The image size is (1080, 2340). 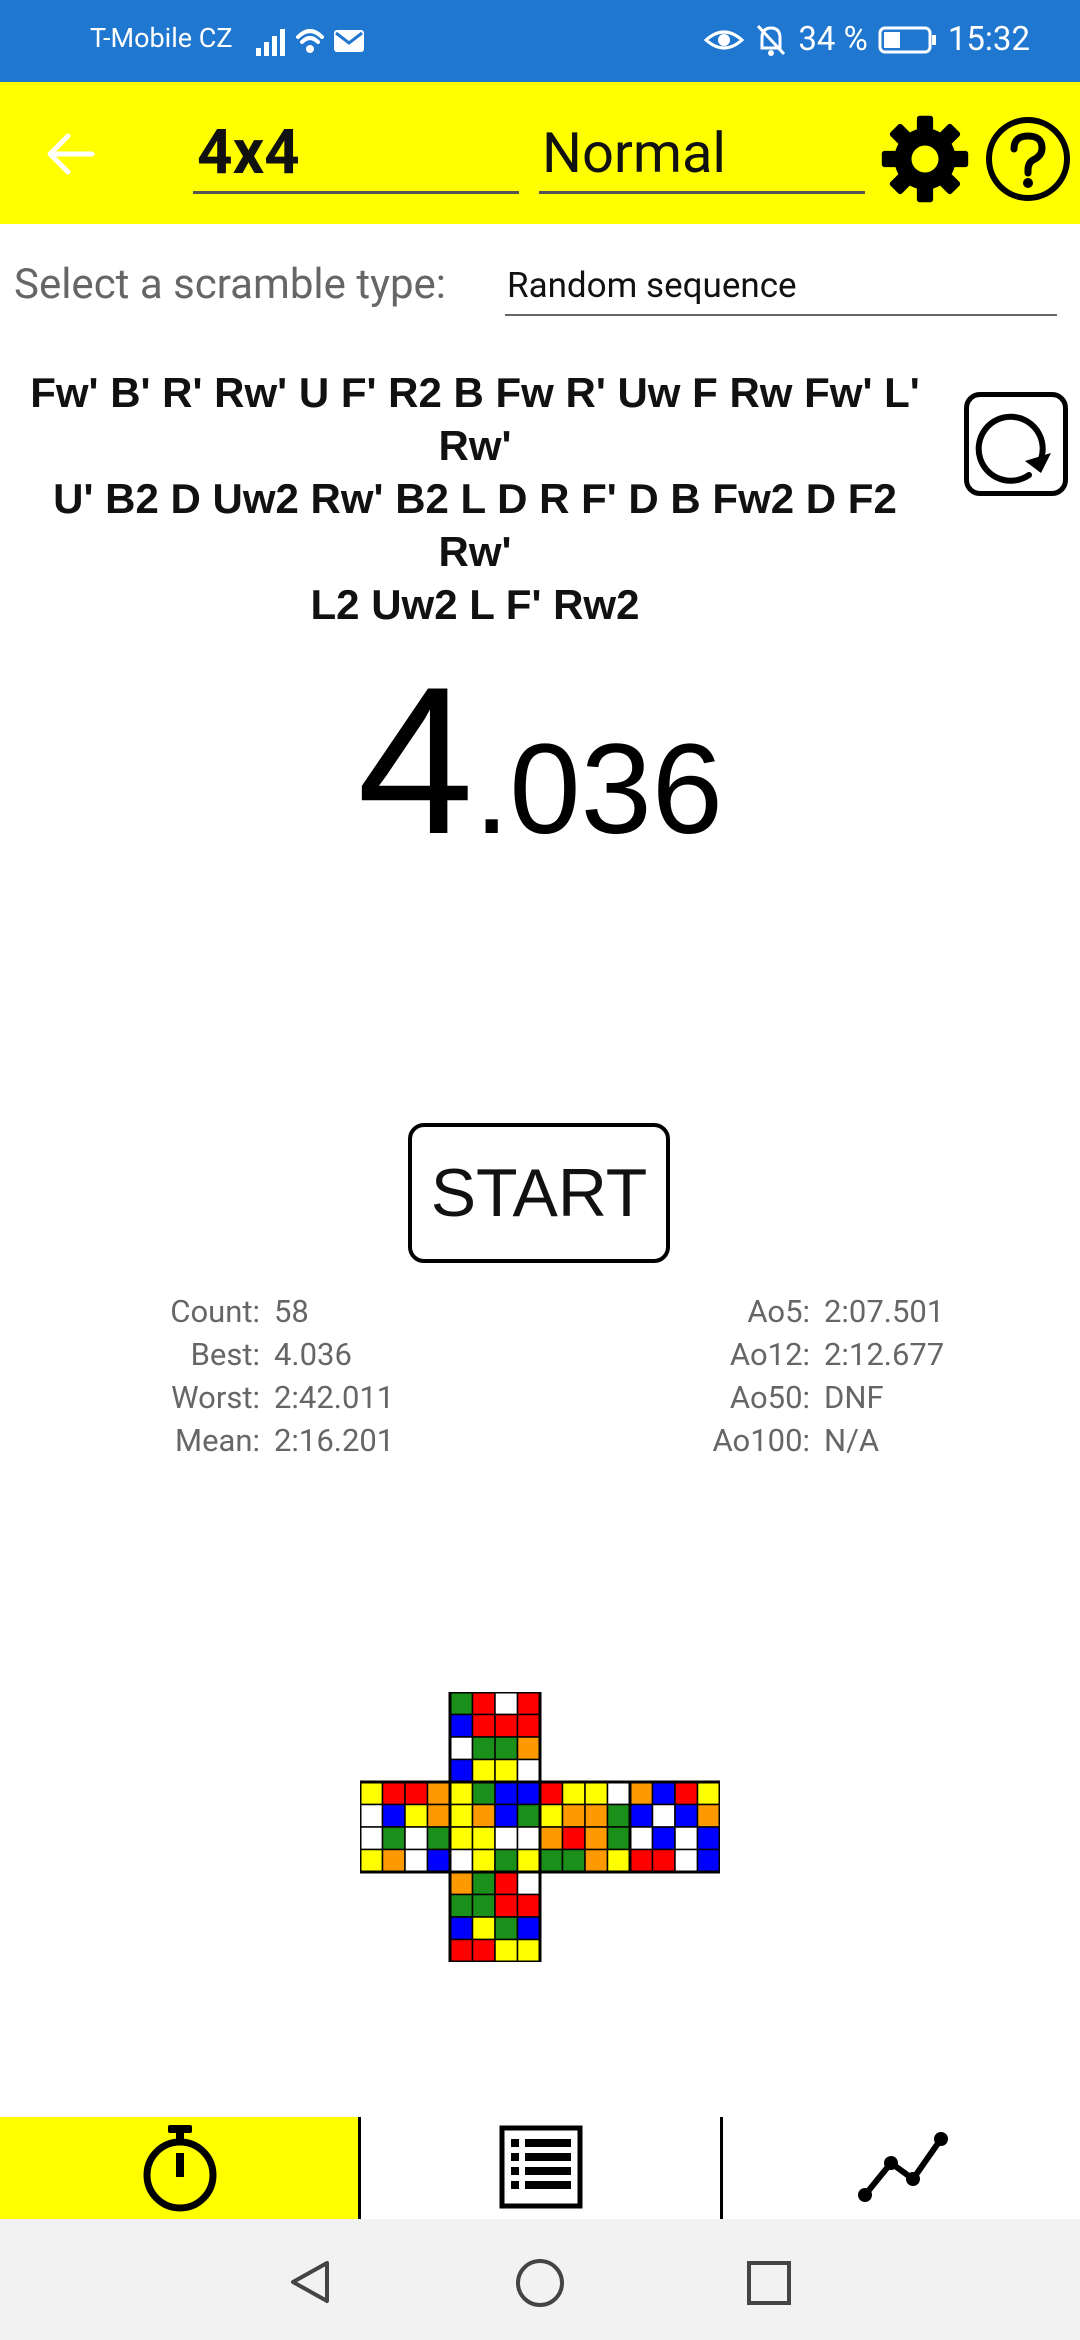 I want to click on battery-icon, so click(x=907, y=39).